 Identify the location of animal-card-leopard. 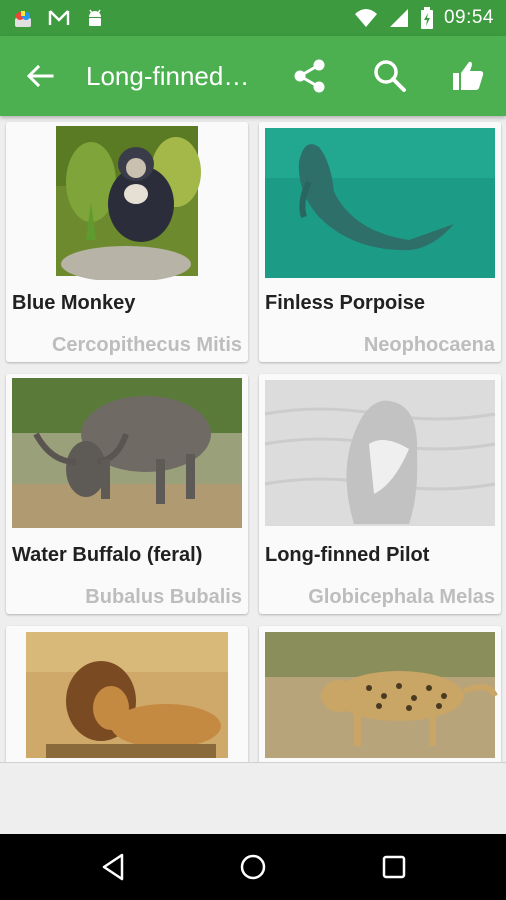
(380, 694).